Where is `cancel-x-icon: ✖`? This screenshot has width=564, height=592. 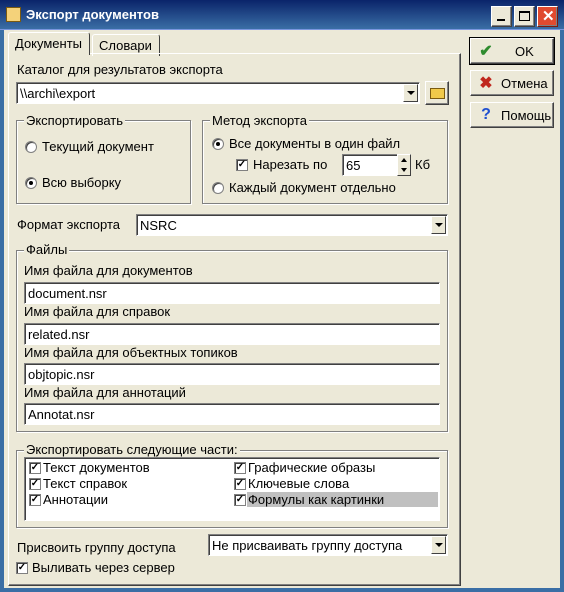 cancel-x-icon: ✖ is located at coordinates (486, 83).